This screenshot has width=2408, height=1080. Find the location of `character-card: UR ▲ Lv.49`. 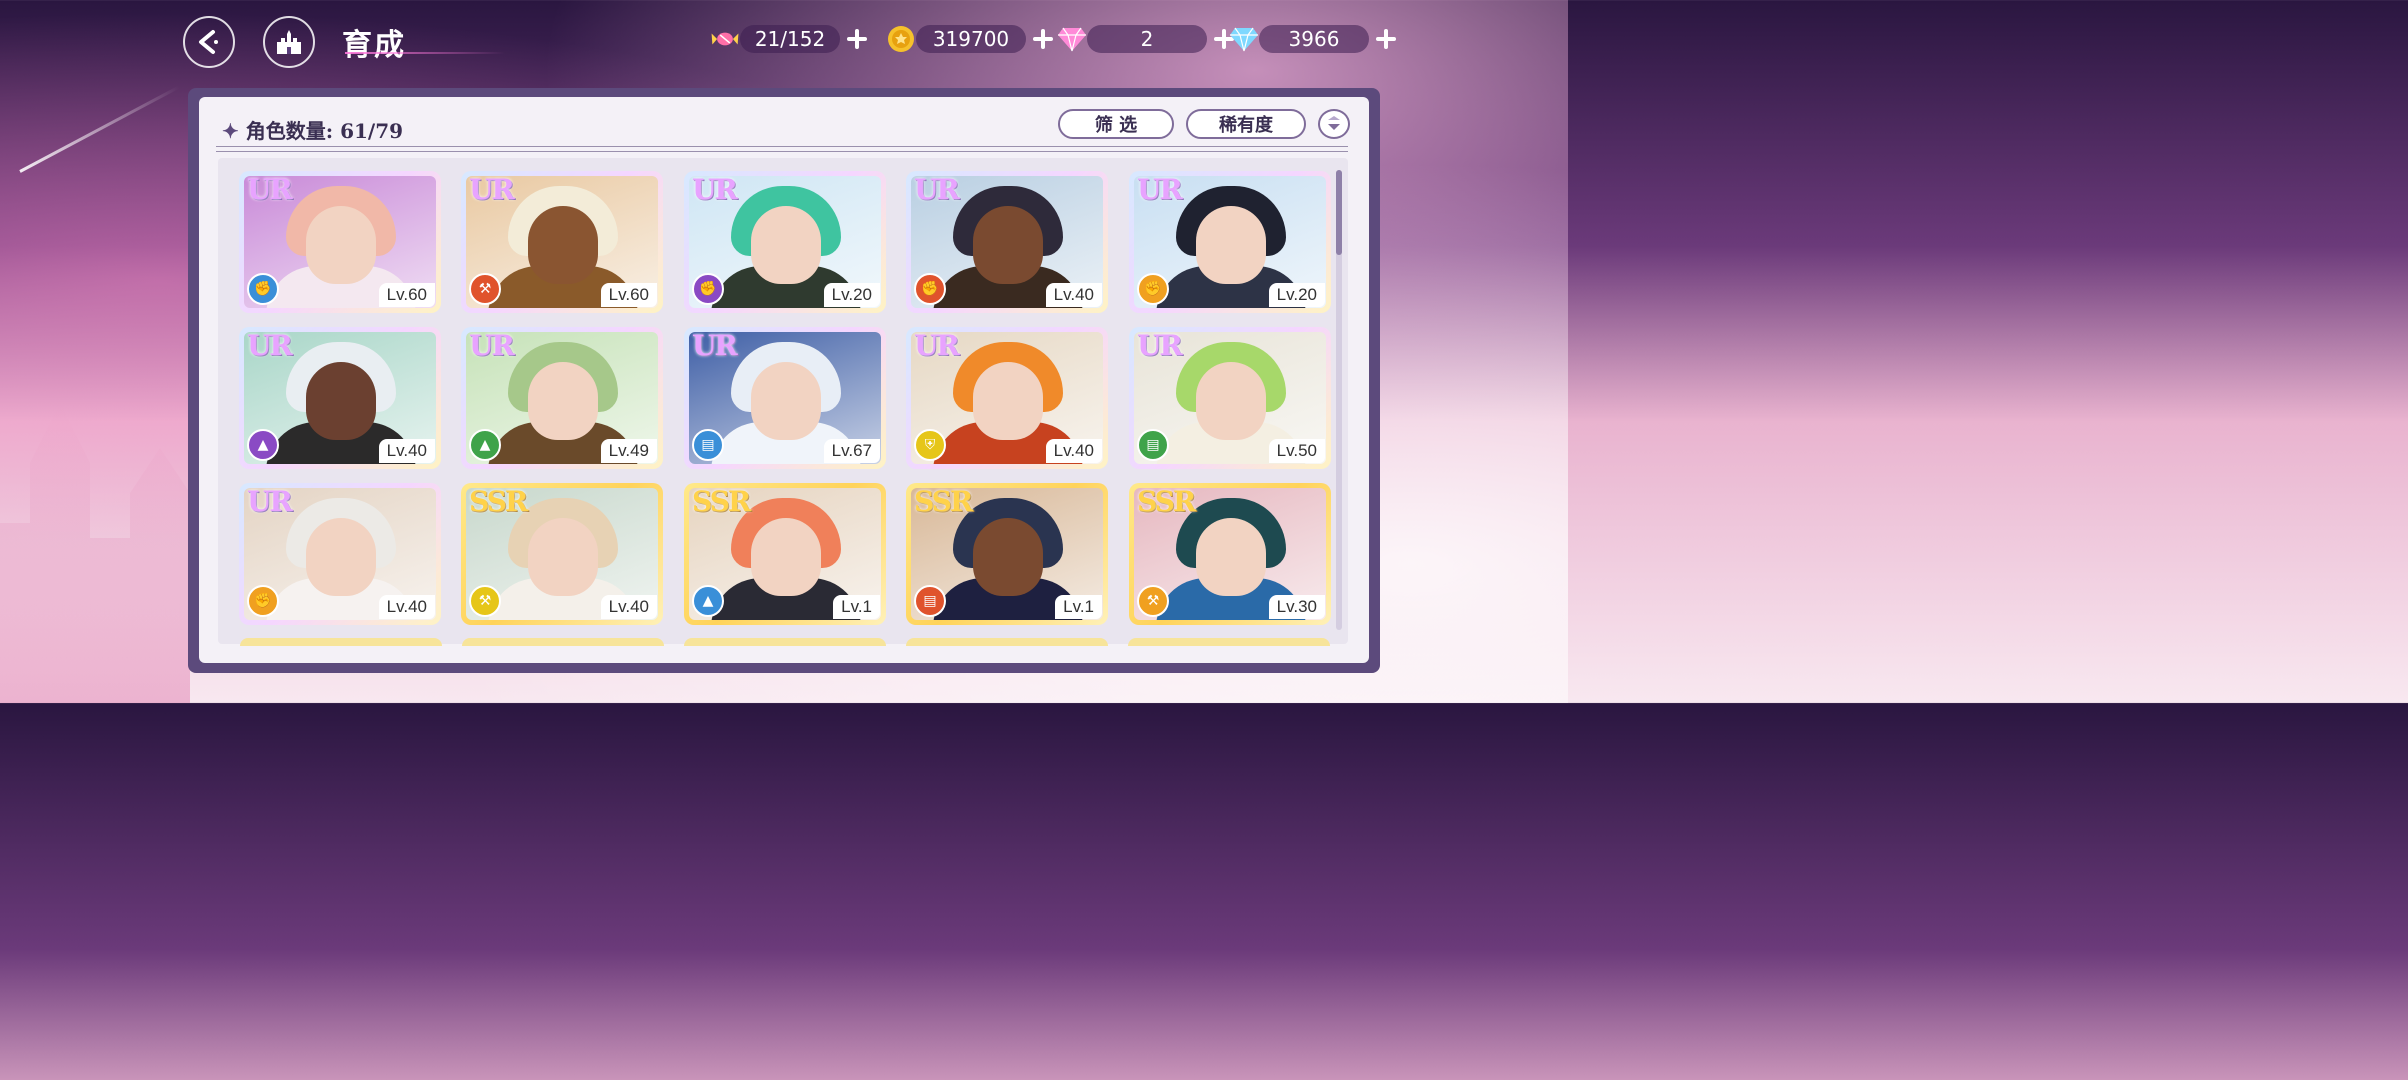

character-card: UR ▲ Lv.49 is located at coordinates (562, 398).